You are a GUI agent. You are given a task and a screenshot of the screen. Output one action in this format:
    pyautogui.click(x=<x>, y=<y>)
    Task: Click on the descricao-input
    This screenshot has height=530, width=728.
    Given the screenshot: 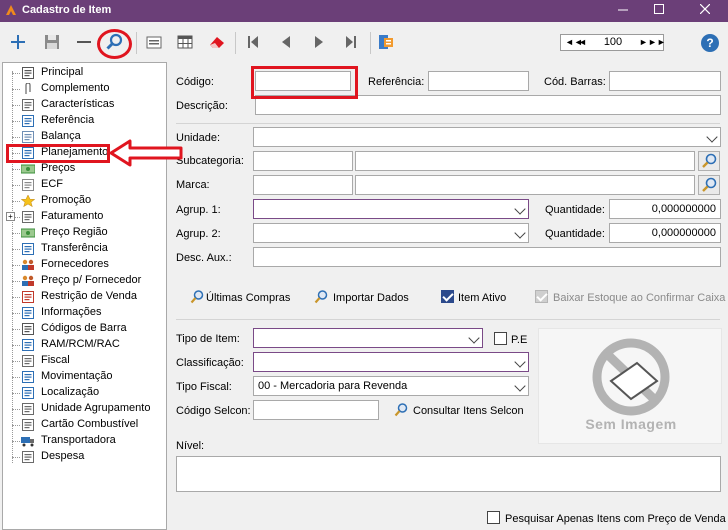 What is the action you would take?
    pyautogui.click(x=488, y=105)
    